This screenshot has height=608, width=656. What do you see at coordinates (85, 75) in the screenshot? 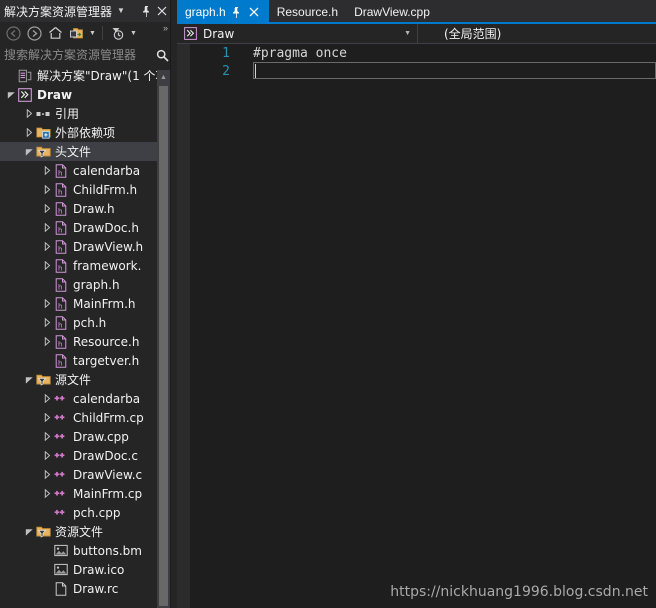
I see `tree-row: 解决方案"Draw"(1 个项` at bounding box center [85, 75].